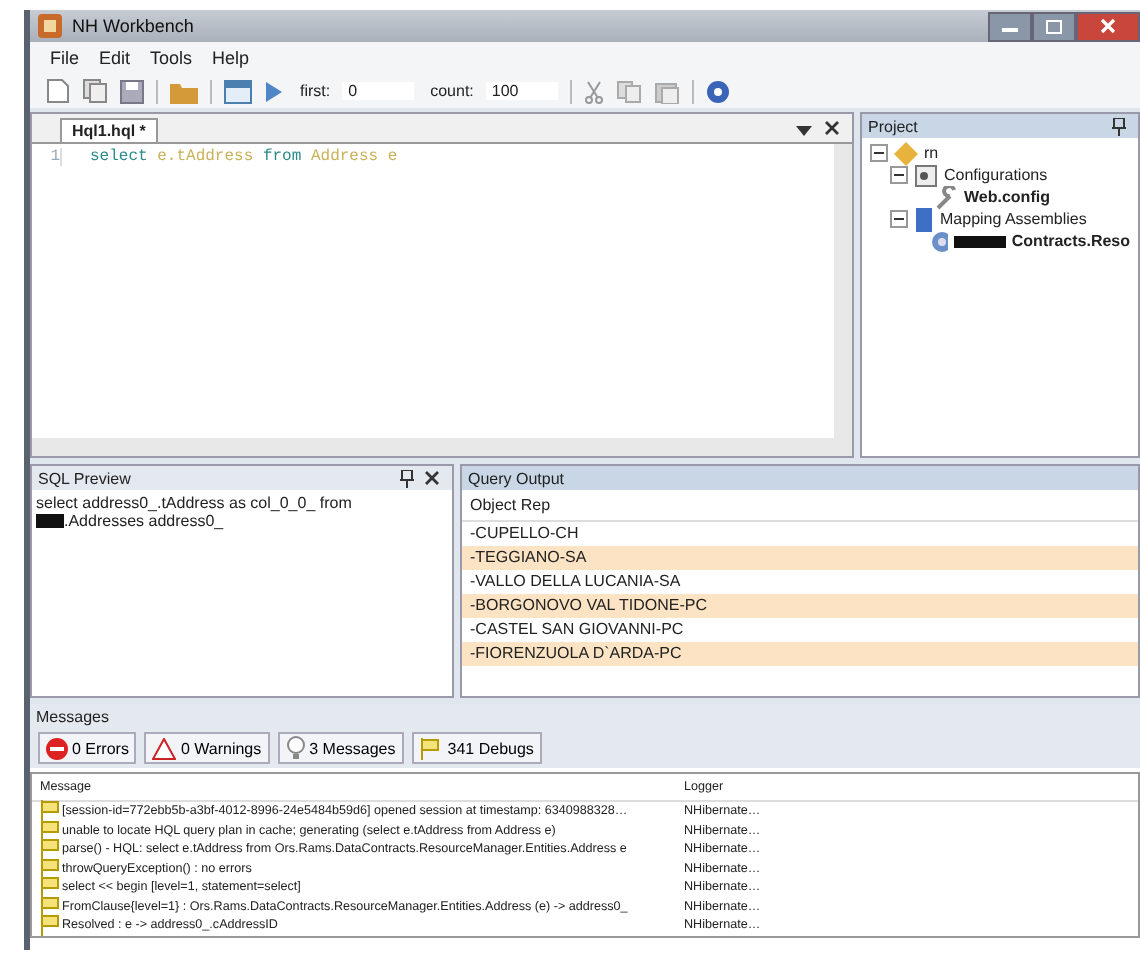 This screenshot has width=1140, height=960. What do you see at coordinates (1013, 219) in the screenshot?
I see `tree-item: Mapping Assemblies` at bounding box center [1013, 219].